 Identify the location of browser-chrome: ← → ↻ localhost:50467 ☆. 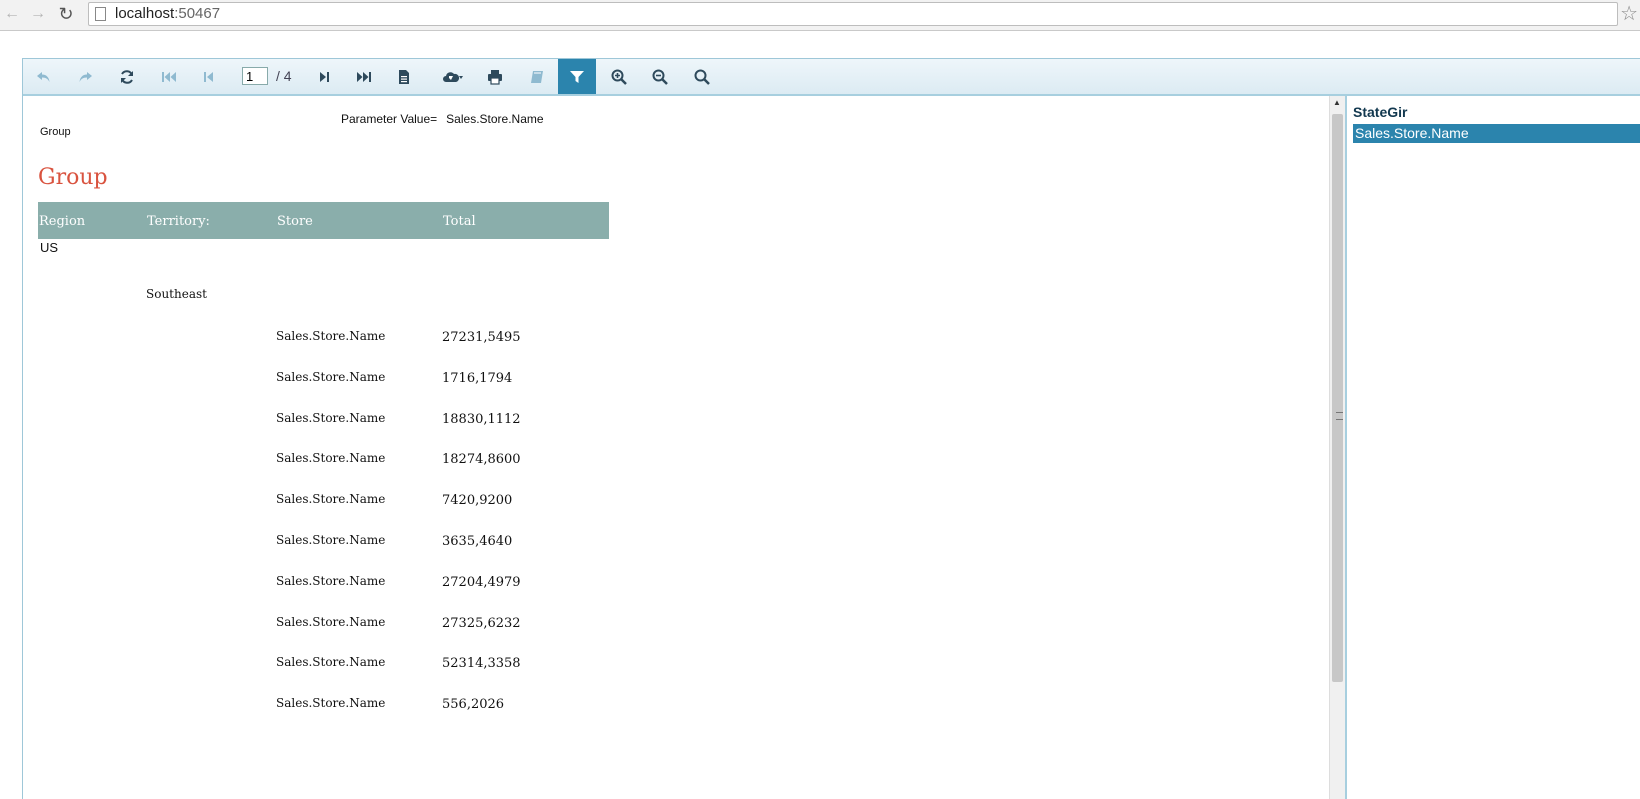
(820, 15).